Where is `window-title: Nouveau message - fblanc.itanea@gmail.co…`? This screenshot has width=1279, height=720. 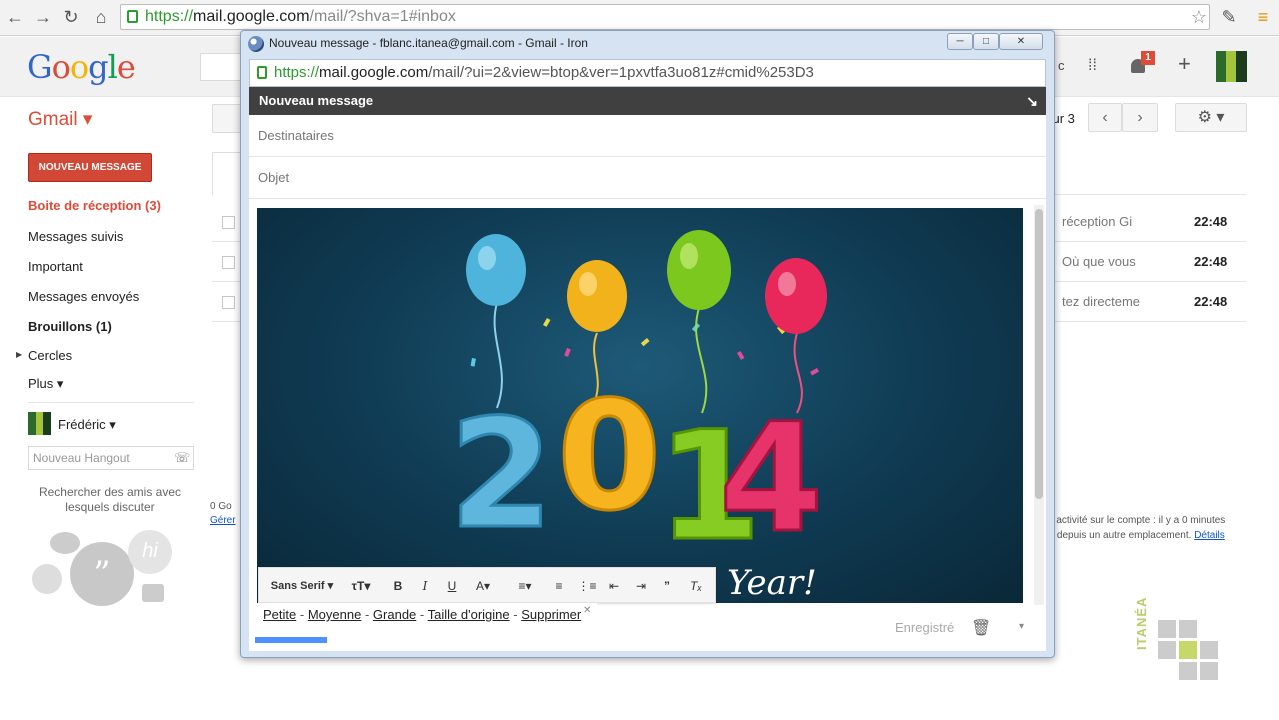
window-title: Nouveau message - fblanc.itanea@gmail.co… is located at coordinates (428, 43).